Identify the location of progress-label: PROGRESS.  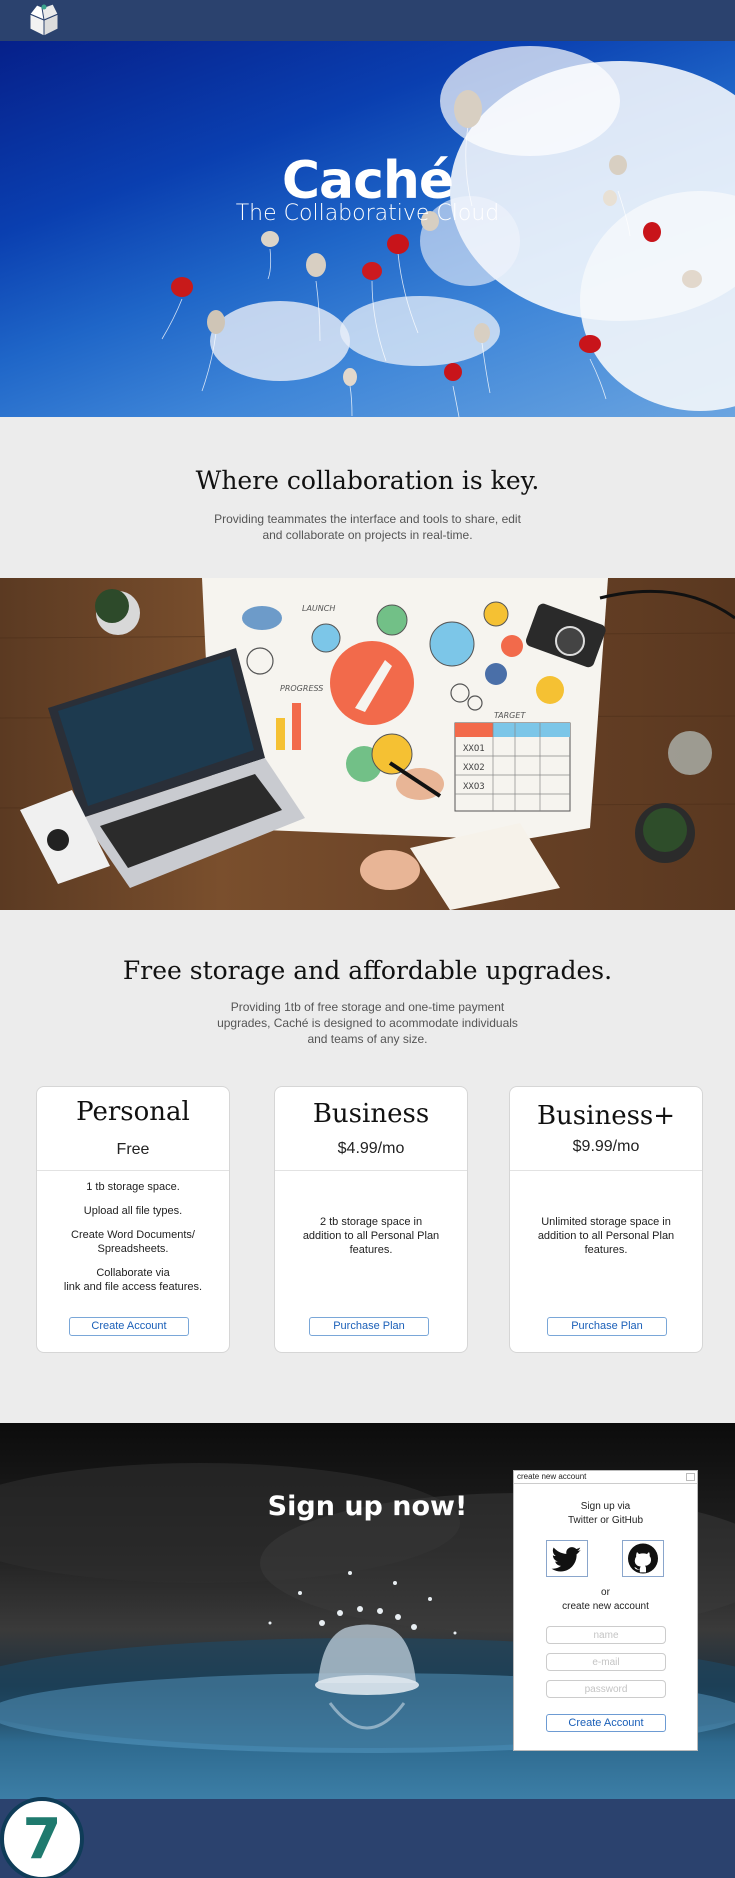
(301, 688).